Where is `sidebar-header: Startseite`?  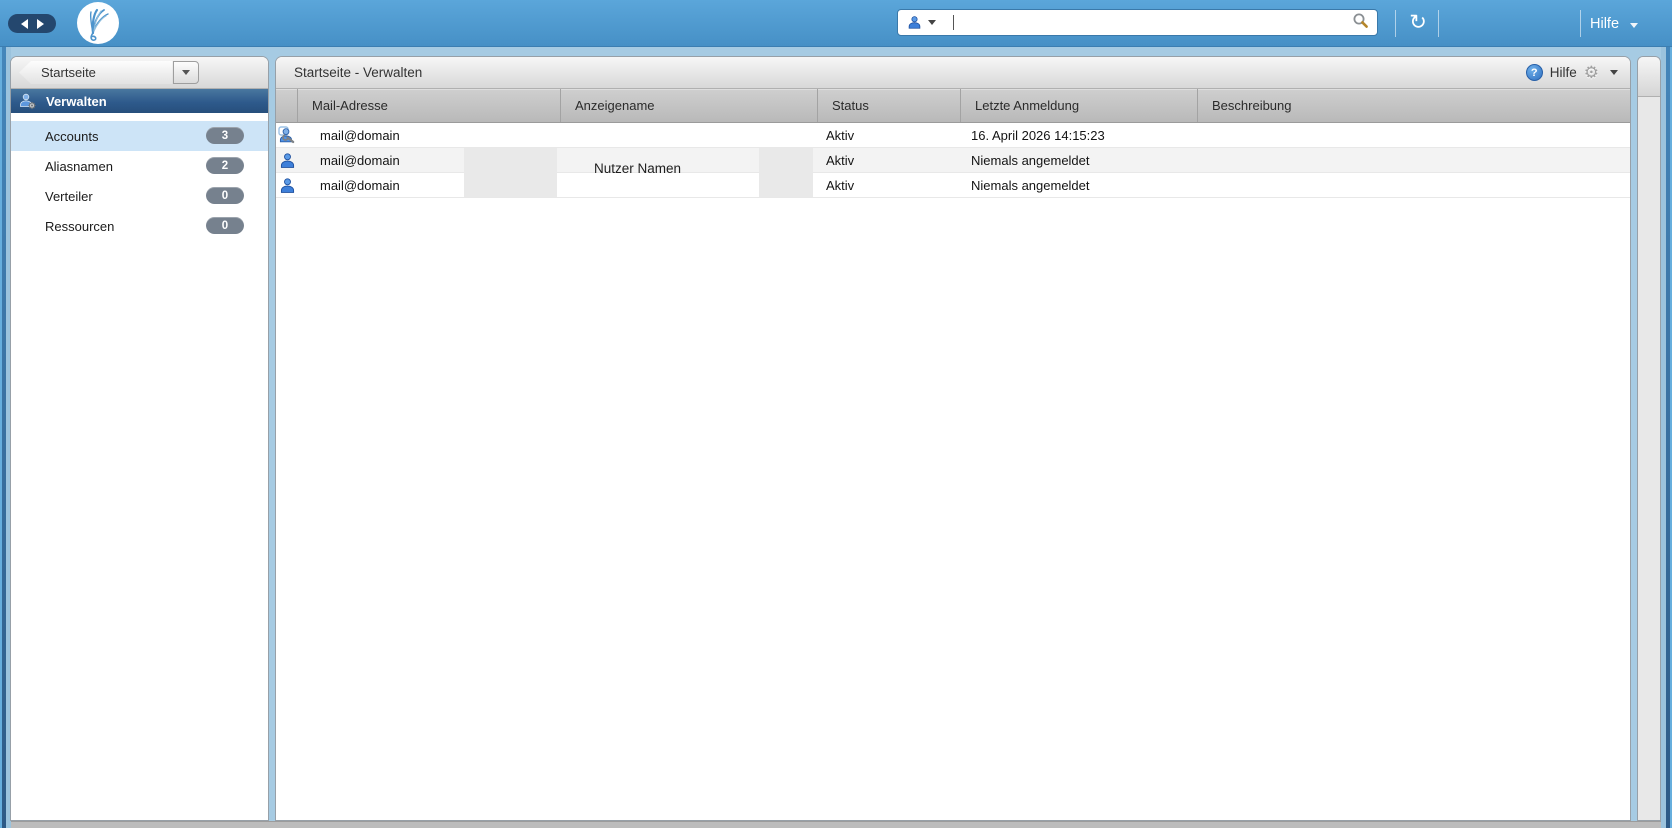
sidebar-header: Startseite is located at coordinates (139, 73).